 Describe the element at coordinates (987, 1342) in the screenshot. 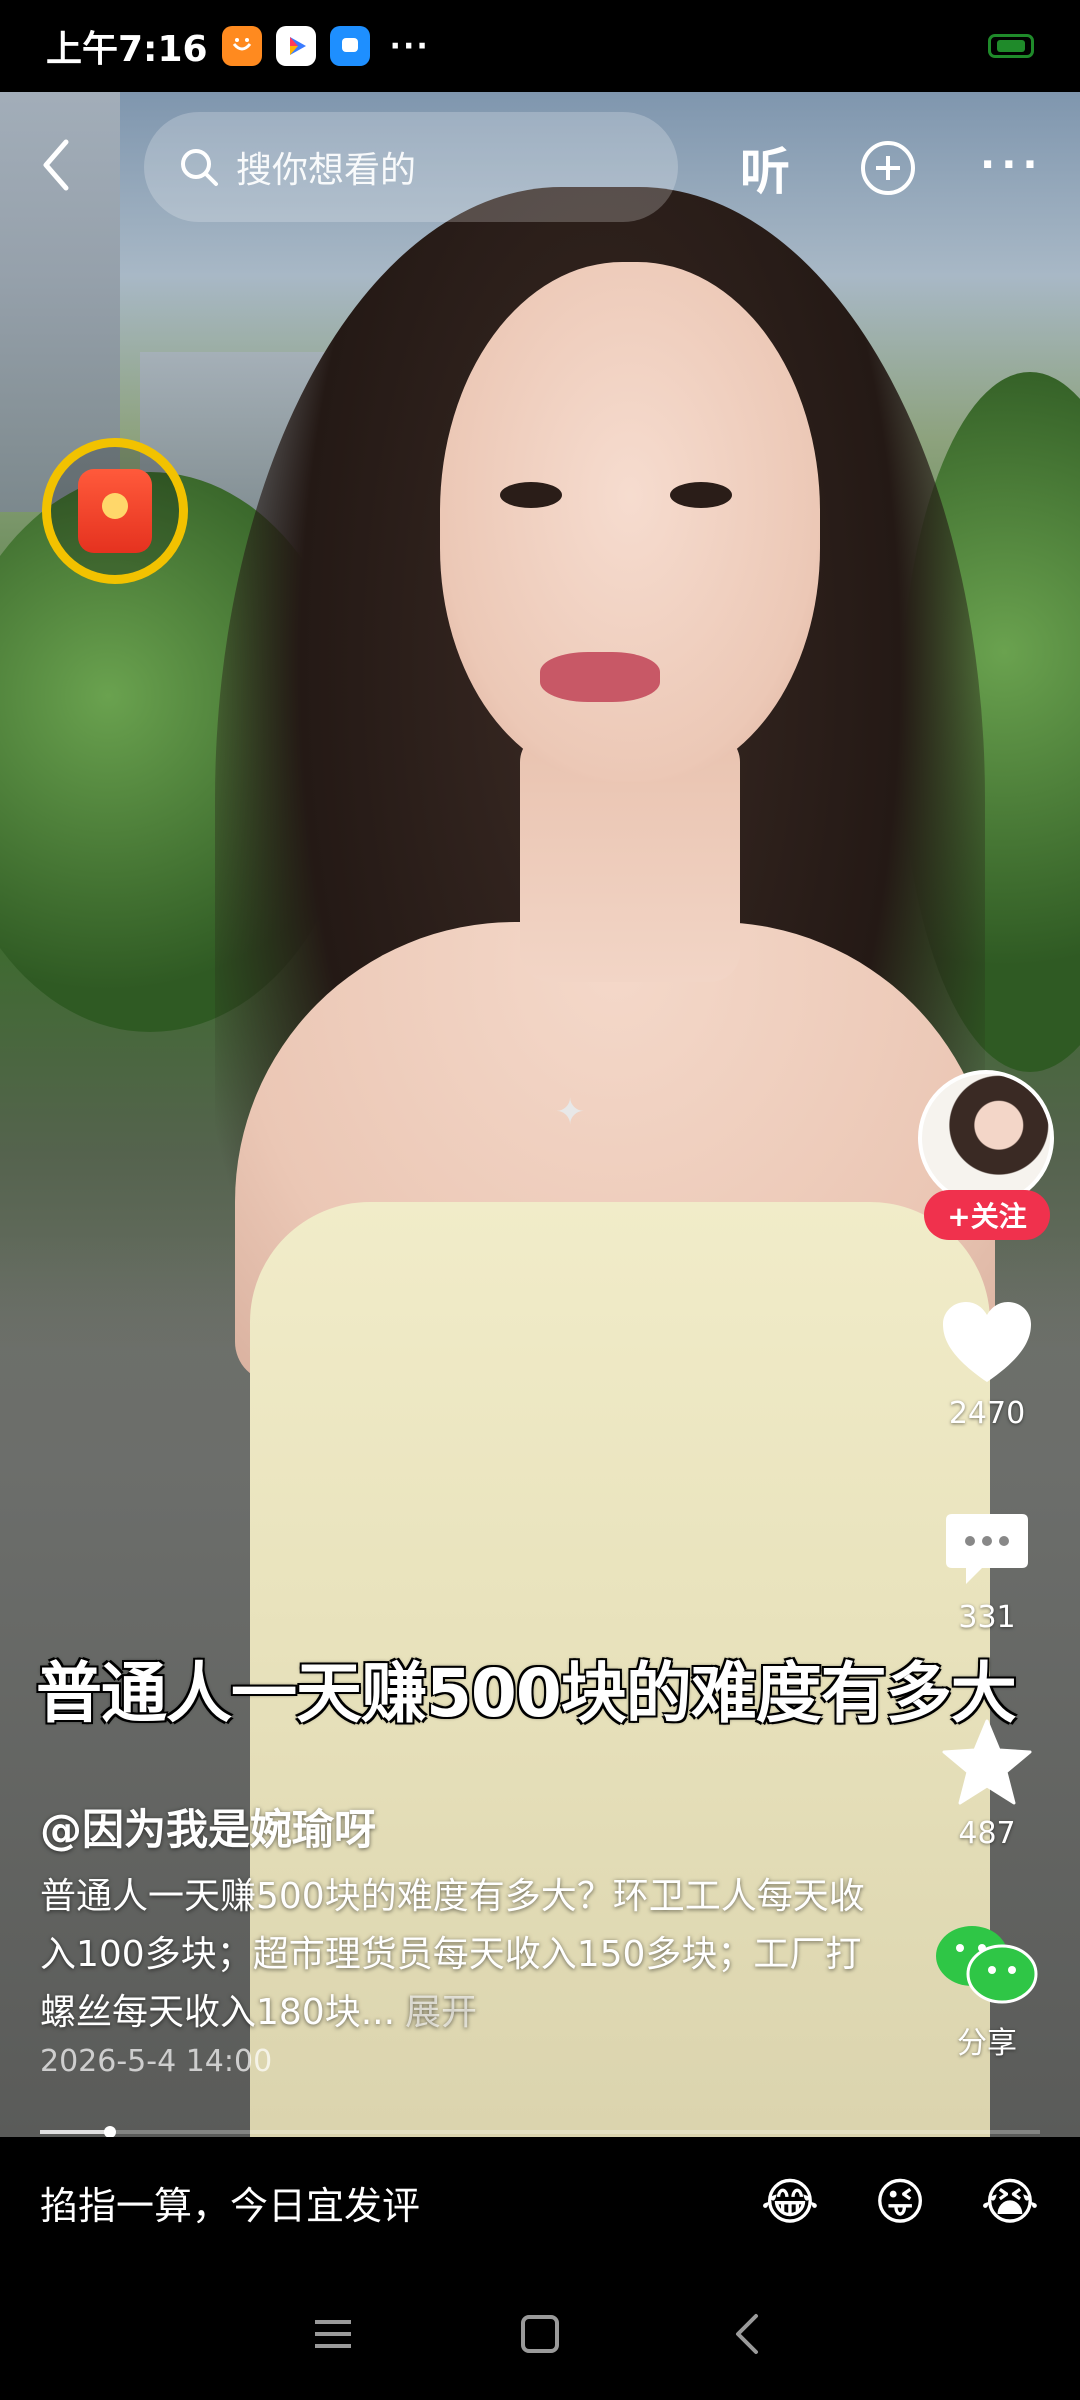

I see `heart-icon` at that location.